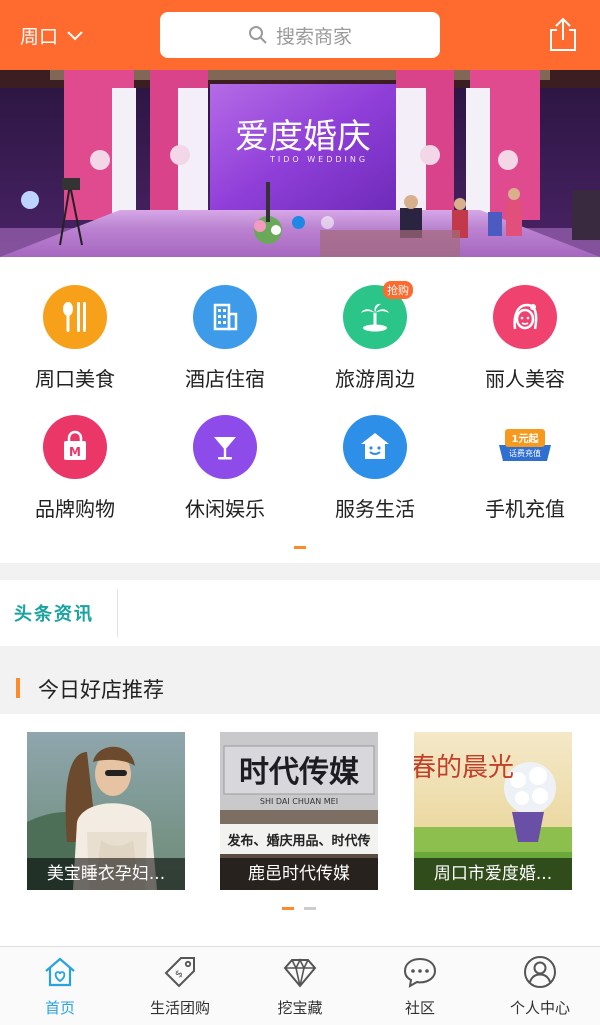 The width and height of the screenshot is (600, 1025). What do you see at coordinates (18, 688) in the screenshot?
I see `section-marker` at bounding box center [18, 688].